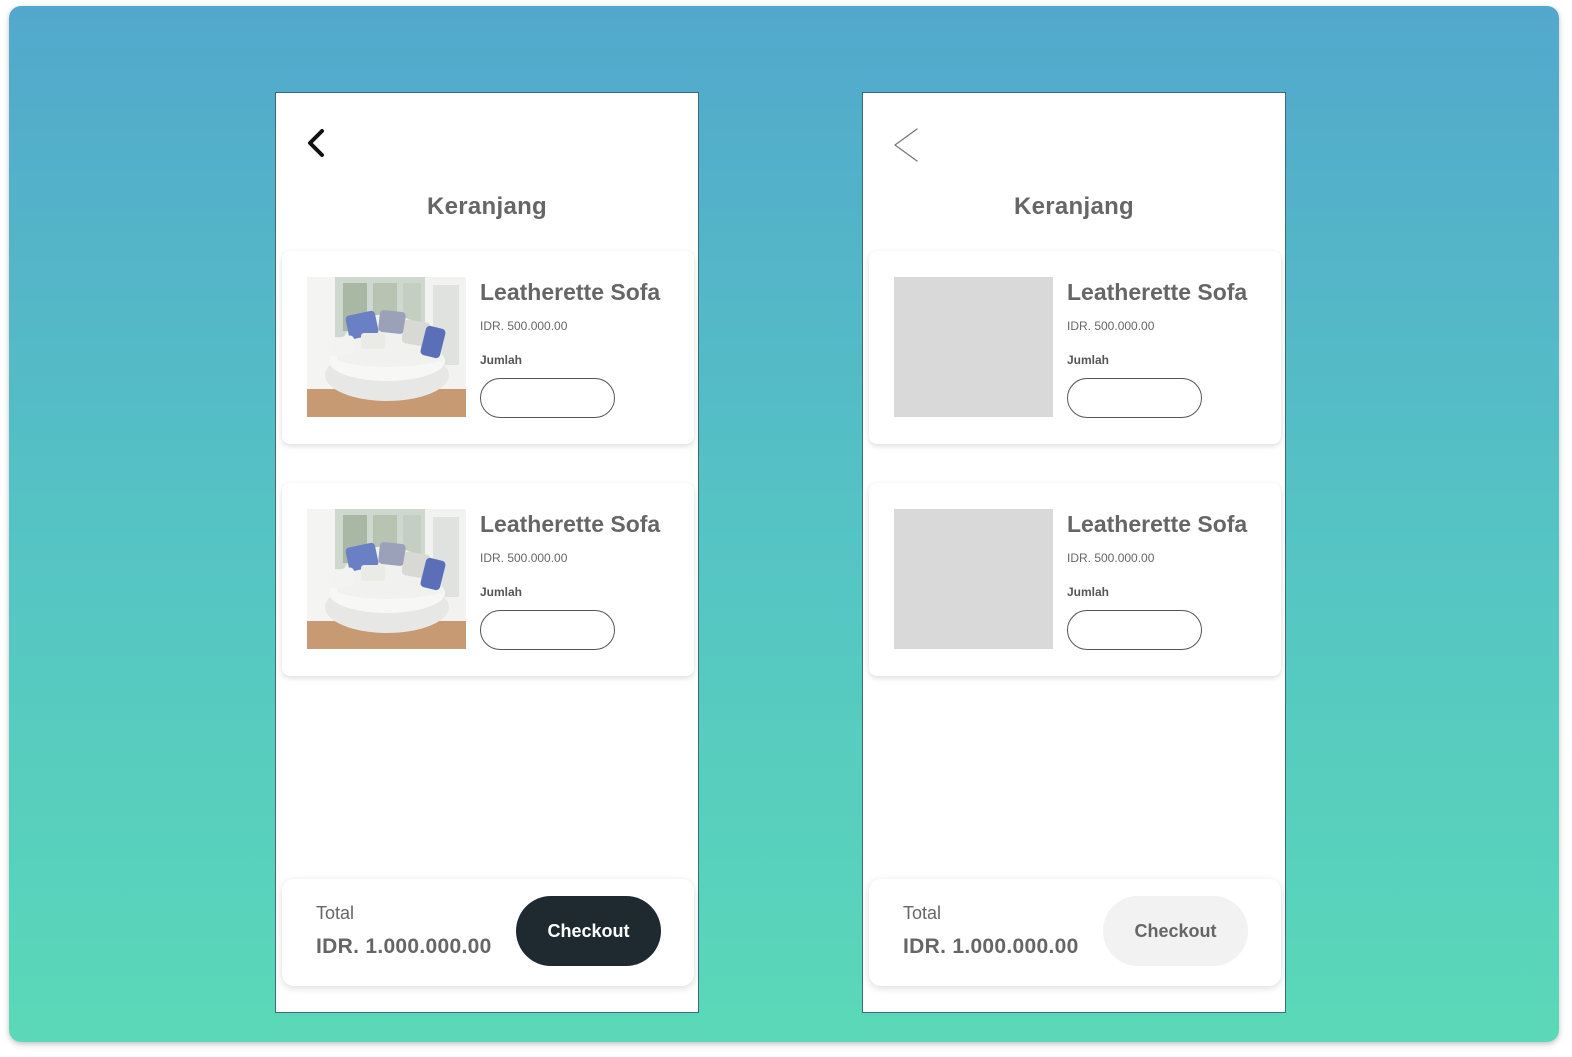  What do you see at coordinates (906, 143) in the screenshot?
I see `chevron-left-thin-icon` at bounding box center [906, 143].